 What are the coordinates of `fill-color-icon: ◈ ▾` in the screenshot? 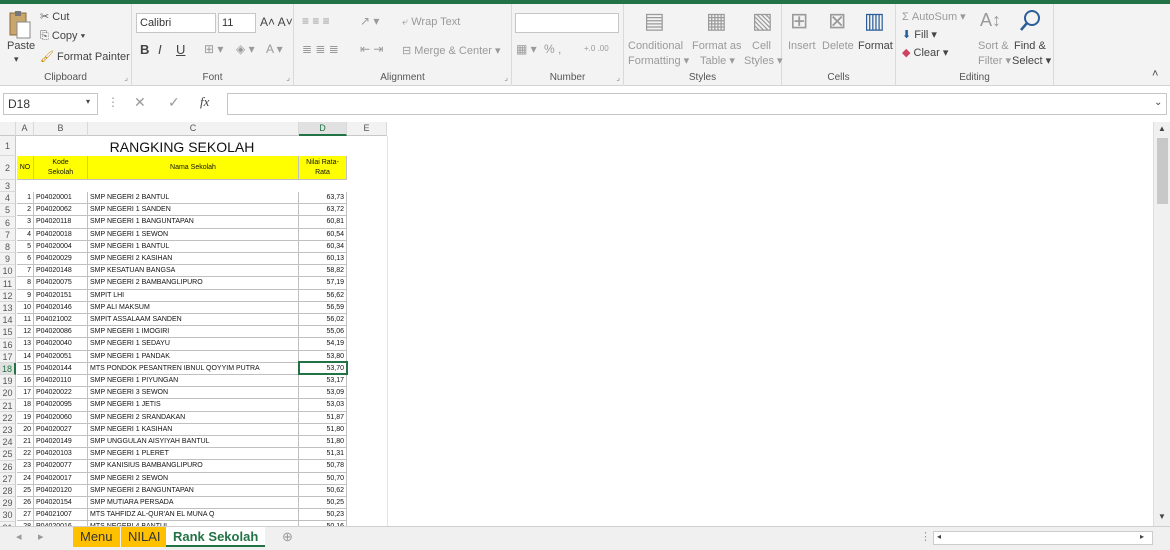 It's located at (245, 49).